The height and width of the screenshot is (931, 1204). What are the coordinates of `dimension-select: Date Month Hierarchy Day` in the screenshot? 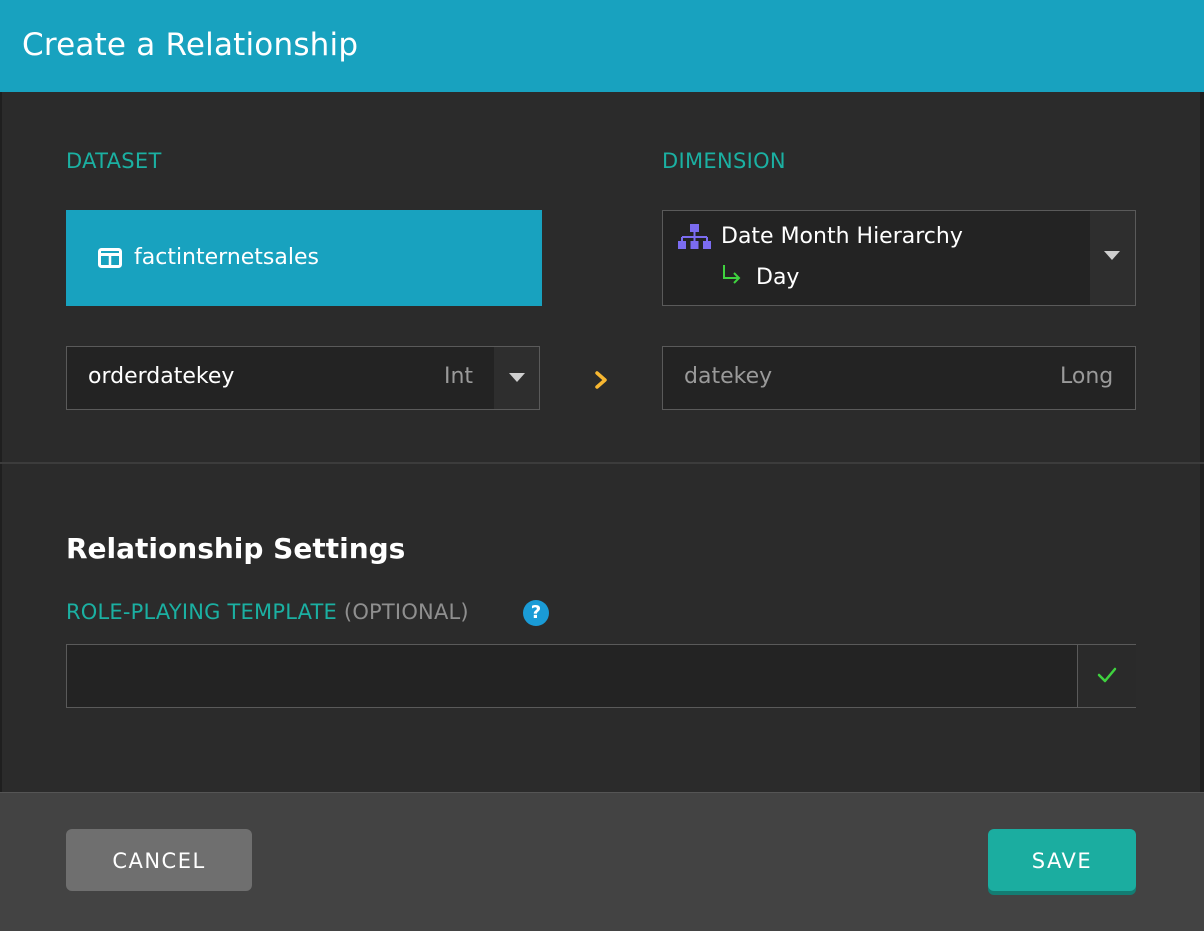 It's located at (899, 258).